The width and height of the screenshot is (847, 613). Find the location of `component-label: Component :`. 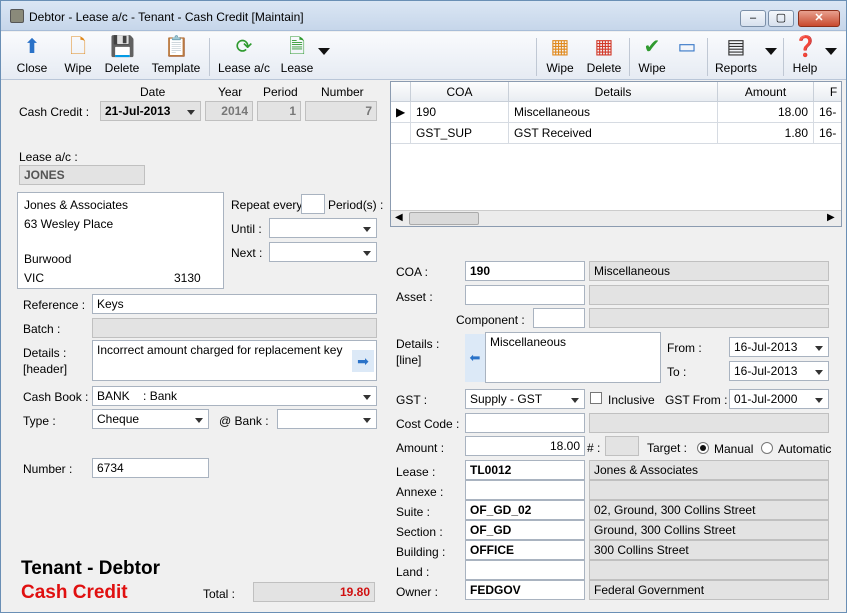

component-label: Component : is located at coordinates (490, 320).